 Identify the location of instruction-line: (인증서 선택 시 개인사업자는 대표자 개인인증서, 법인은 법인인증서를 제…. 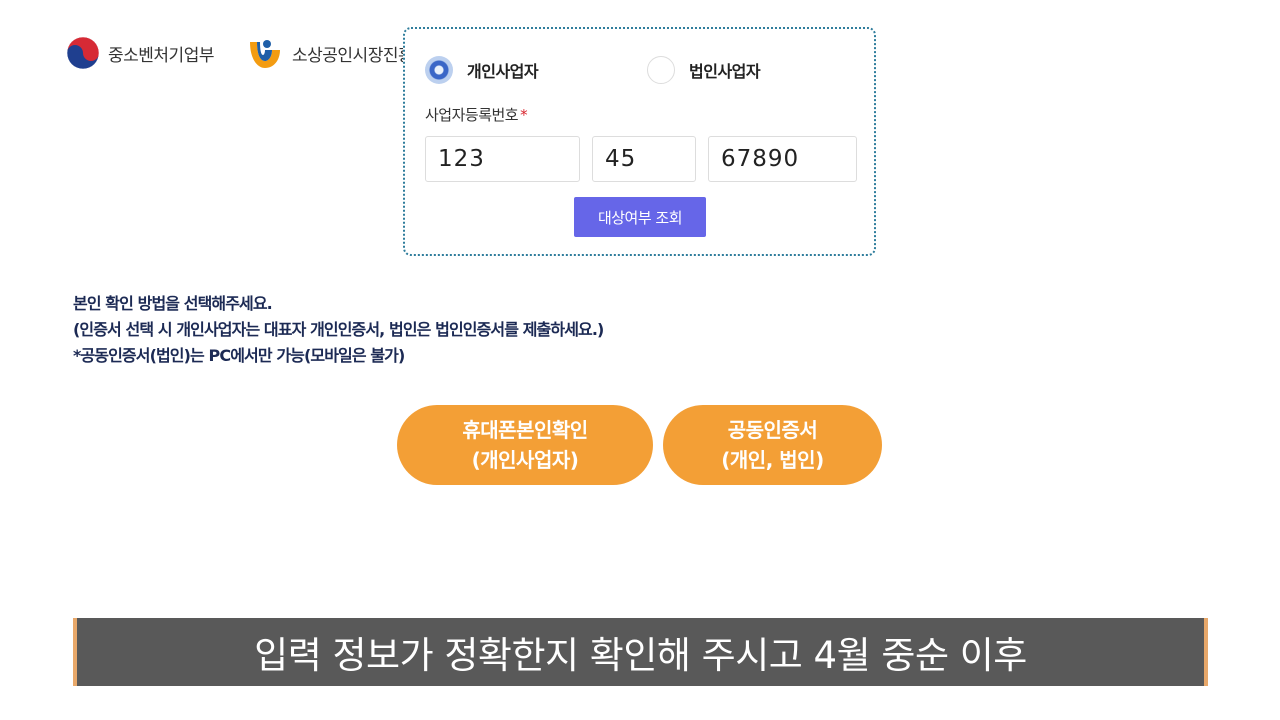
(338, 329).